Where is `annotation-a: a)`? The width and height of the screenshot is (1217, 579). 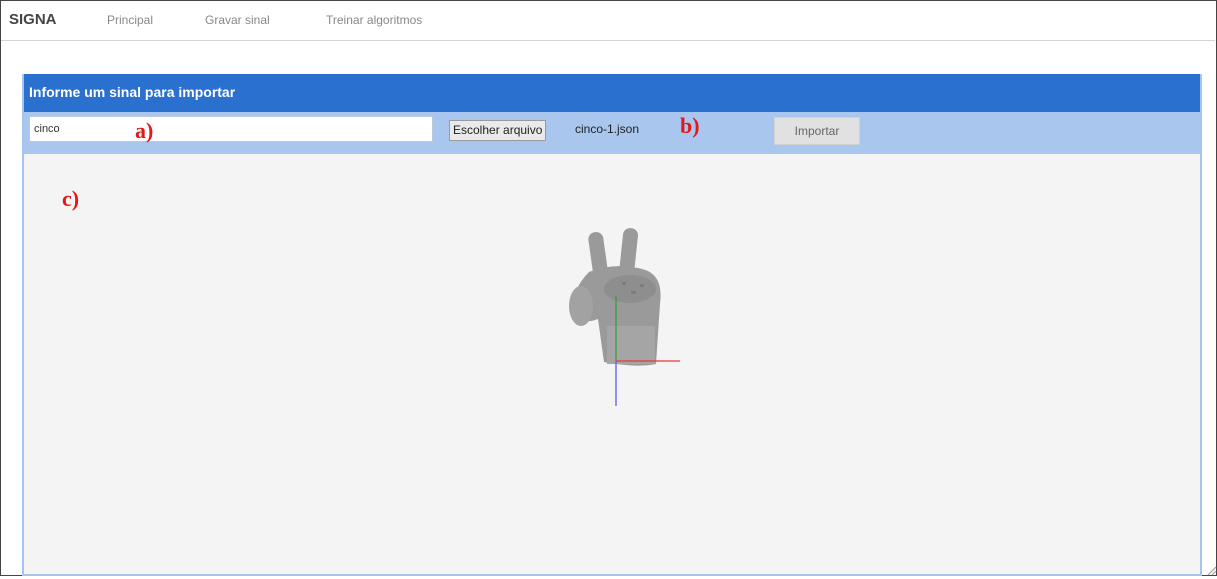 annotation-a: a) is located at coordinates (144, 130).